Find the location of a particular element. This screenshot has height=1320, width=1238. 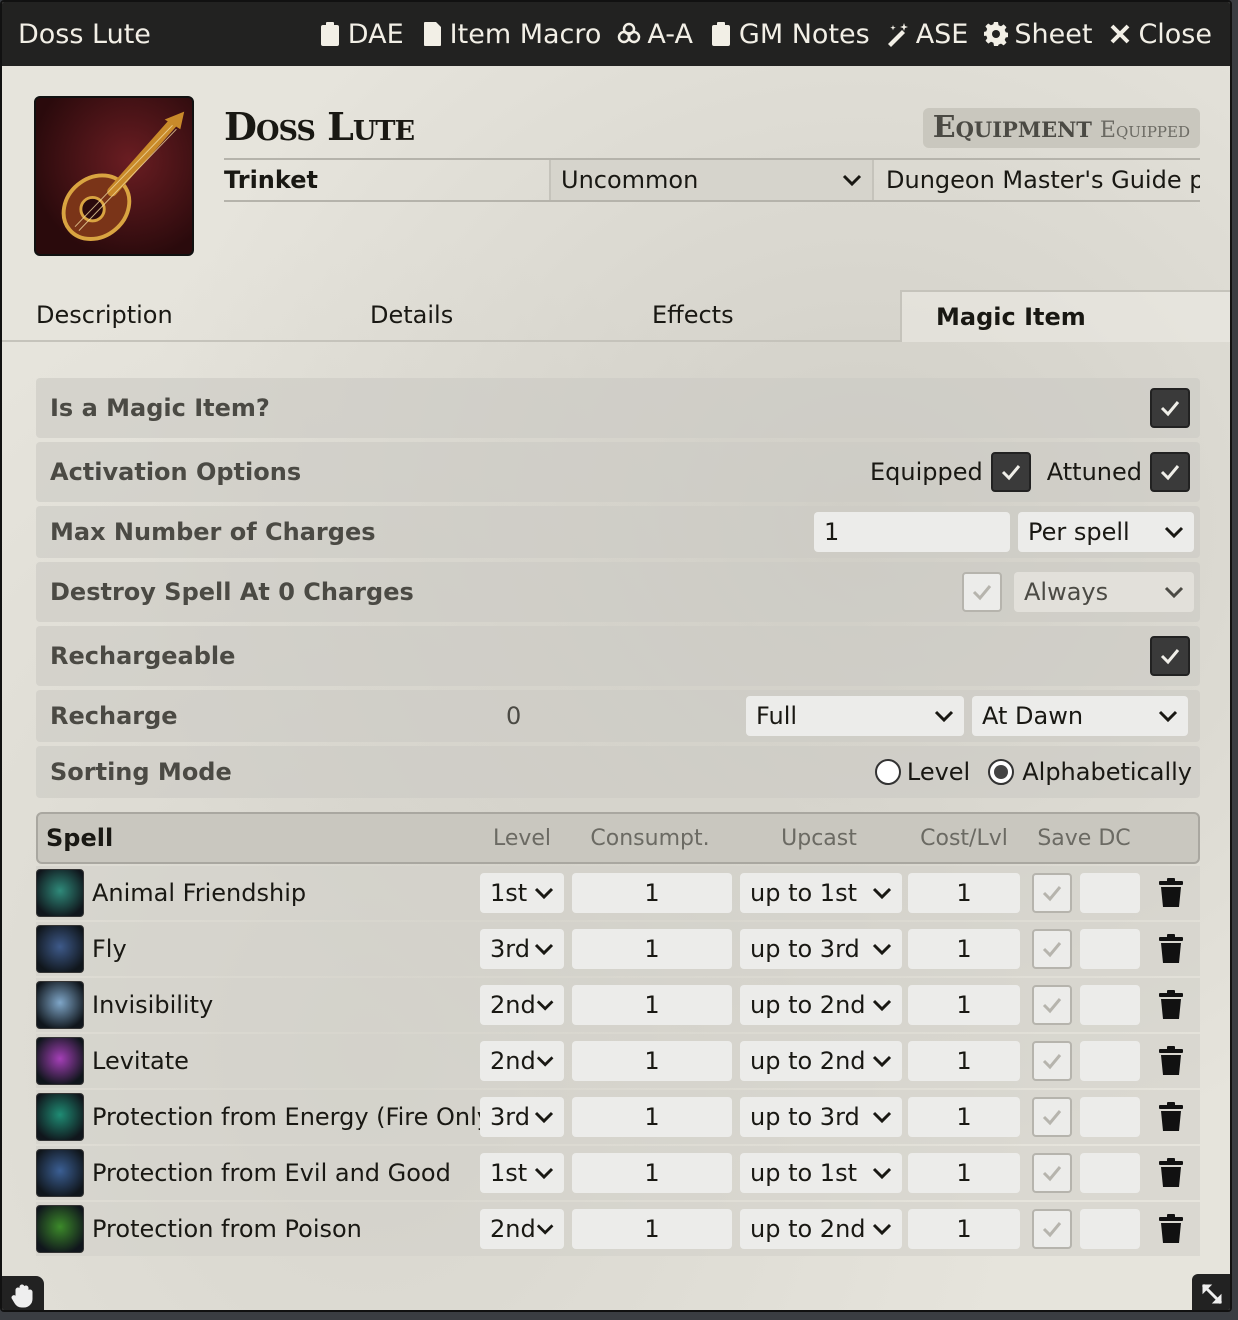

spell-row: Protection from Poison 2nd 1 up to 2nd 1 is located at coordinates (618, 1229).